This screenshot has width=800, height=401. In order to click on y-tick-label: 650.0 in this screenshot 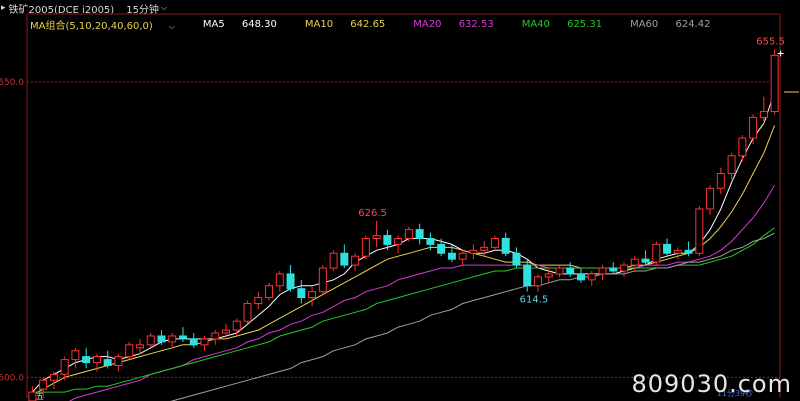, I will do `click(12, 83)`.